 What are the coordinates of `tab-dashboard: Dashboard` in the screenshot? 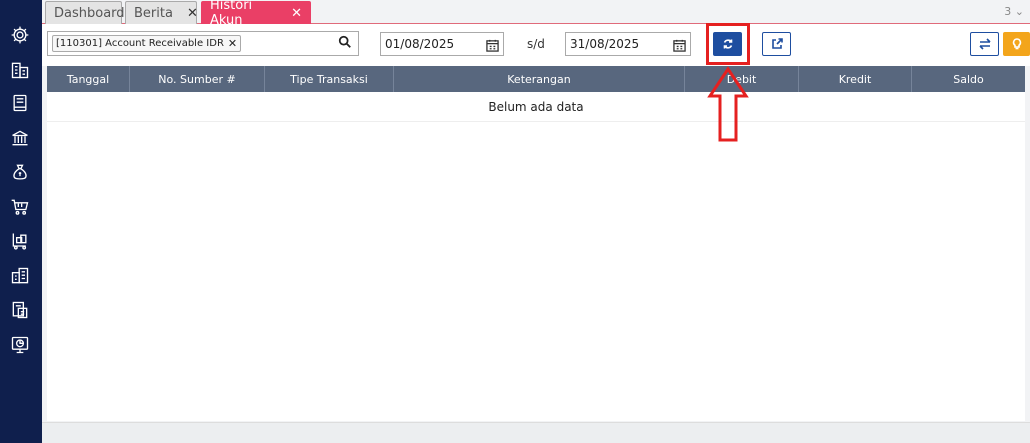 It's located at (85, 12).